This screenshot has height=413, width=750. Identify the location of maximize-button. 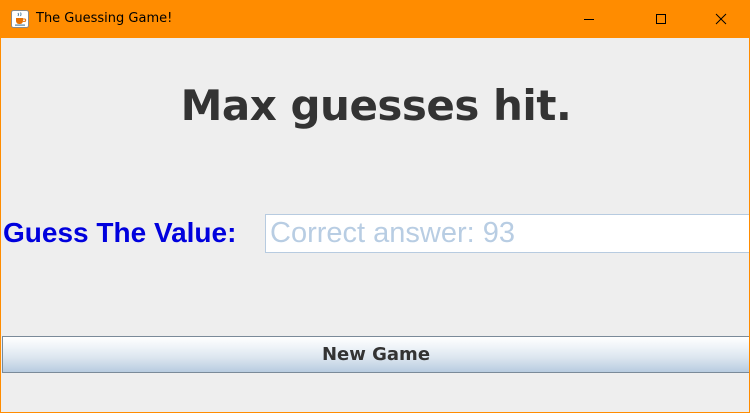
(661, 19).